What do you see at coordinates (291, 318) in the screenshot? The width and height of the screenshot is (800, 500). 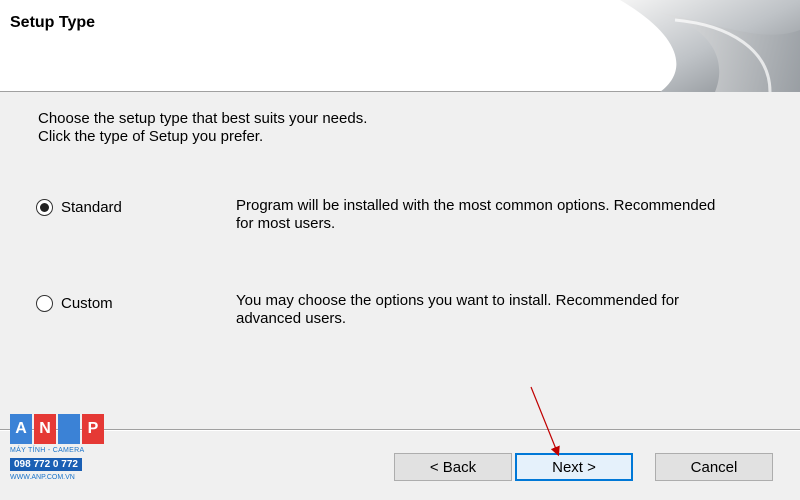 I see `custom-description-line-2: advanced users.` at bounding box center [291, 318].